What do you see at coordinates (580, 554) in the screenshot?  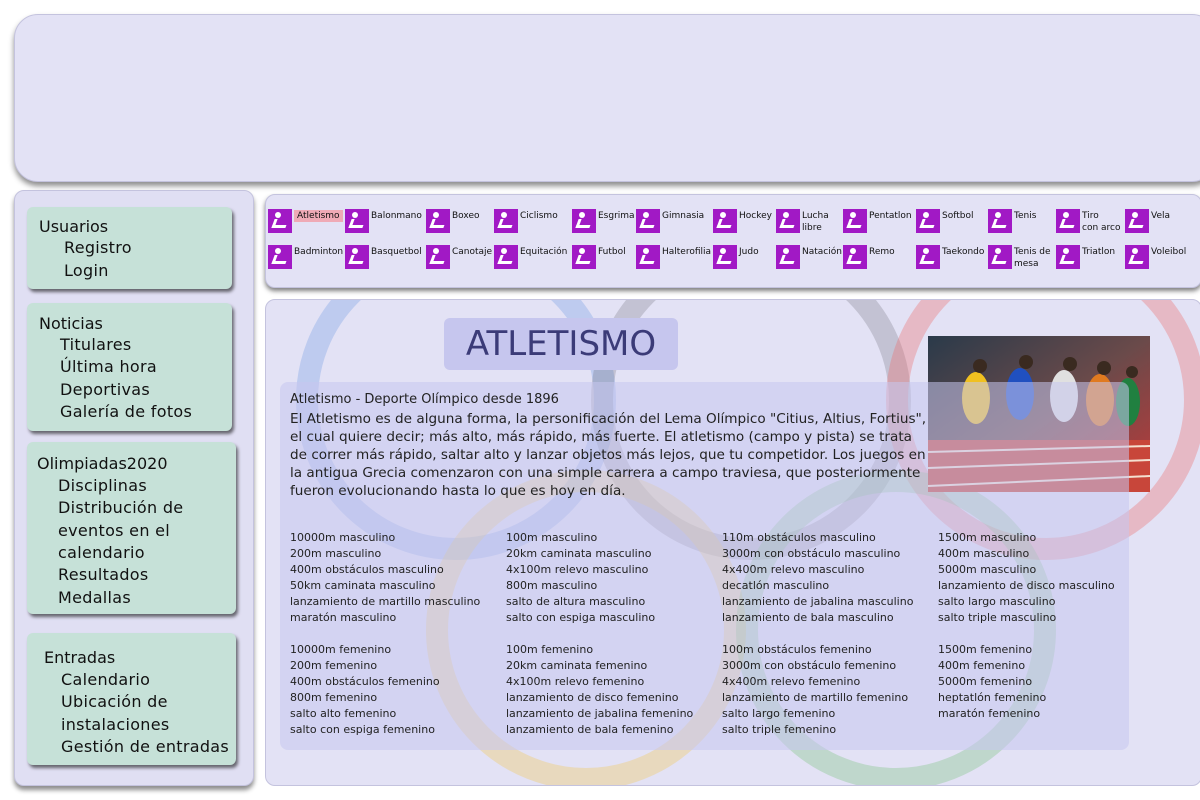 I see `event-item: 20km caminata masculino` at bounding box center [580, 554].